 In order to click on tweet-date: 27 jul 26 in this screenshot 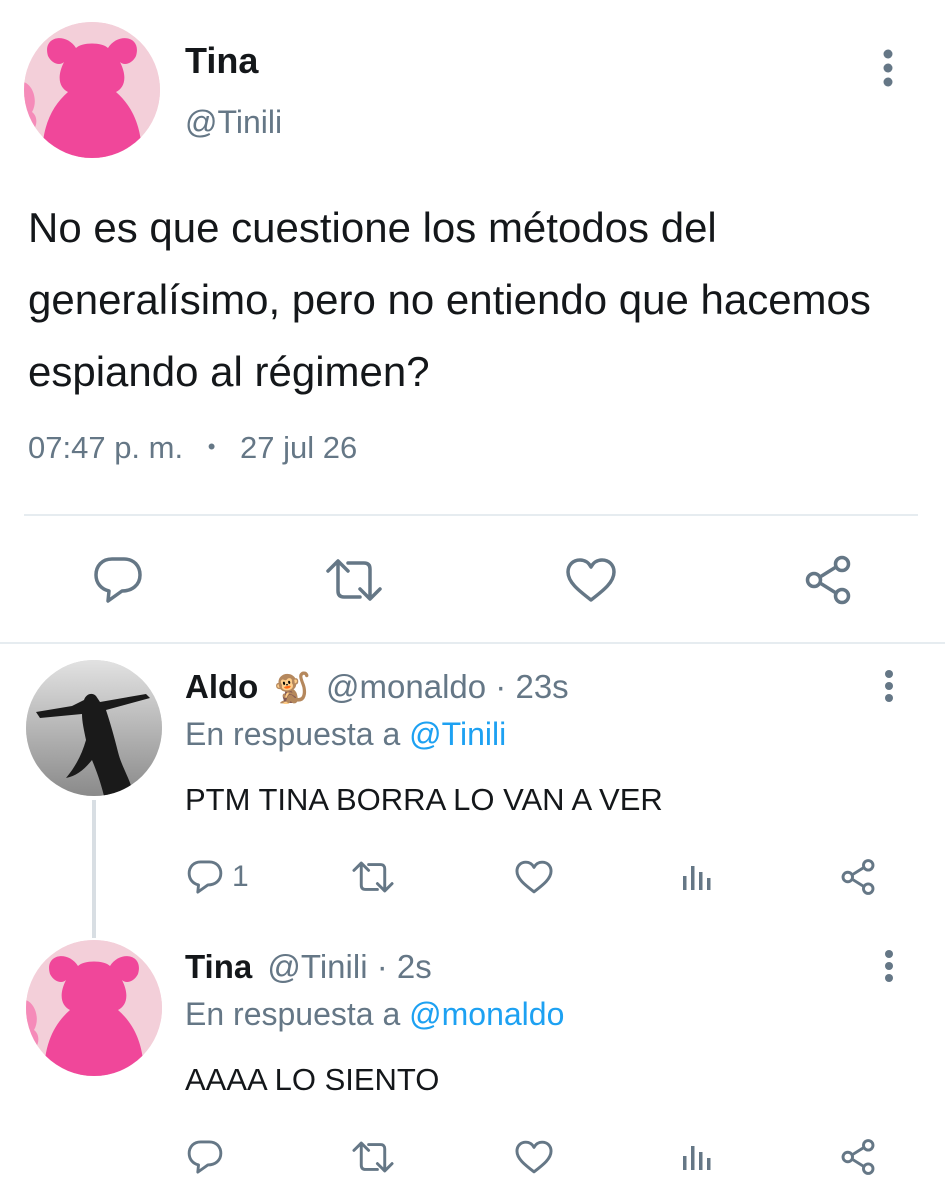, I will do `click(299, 447)`.